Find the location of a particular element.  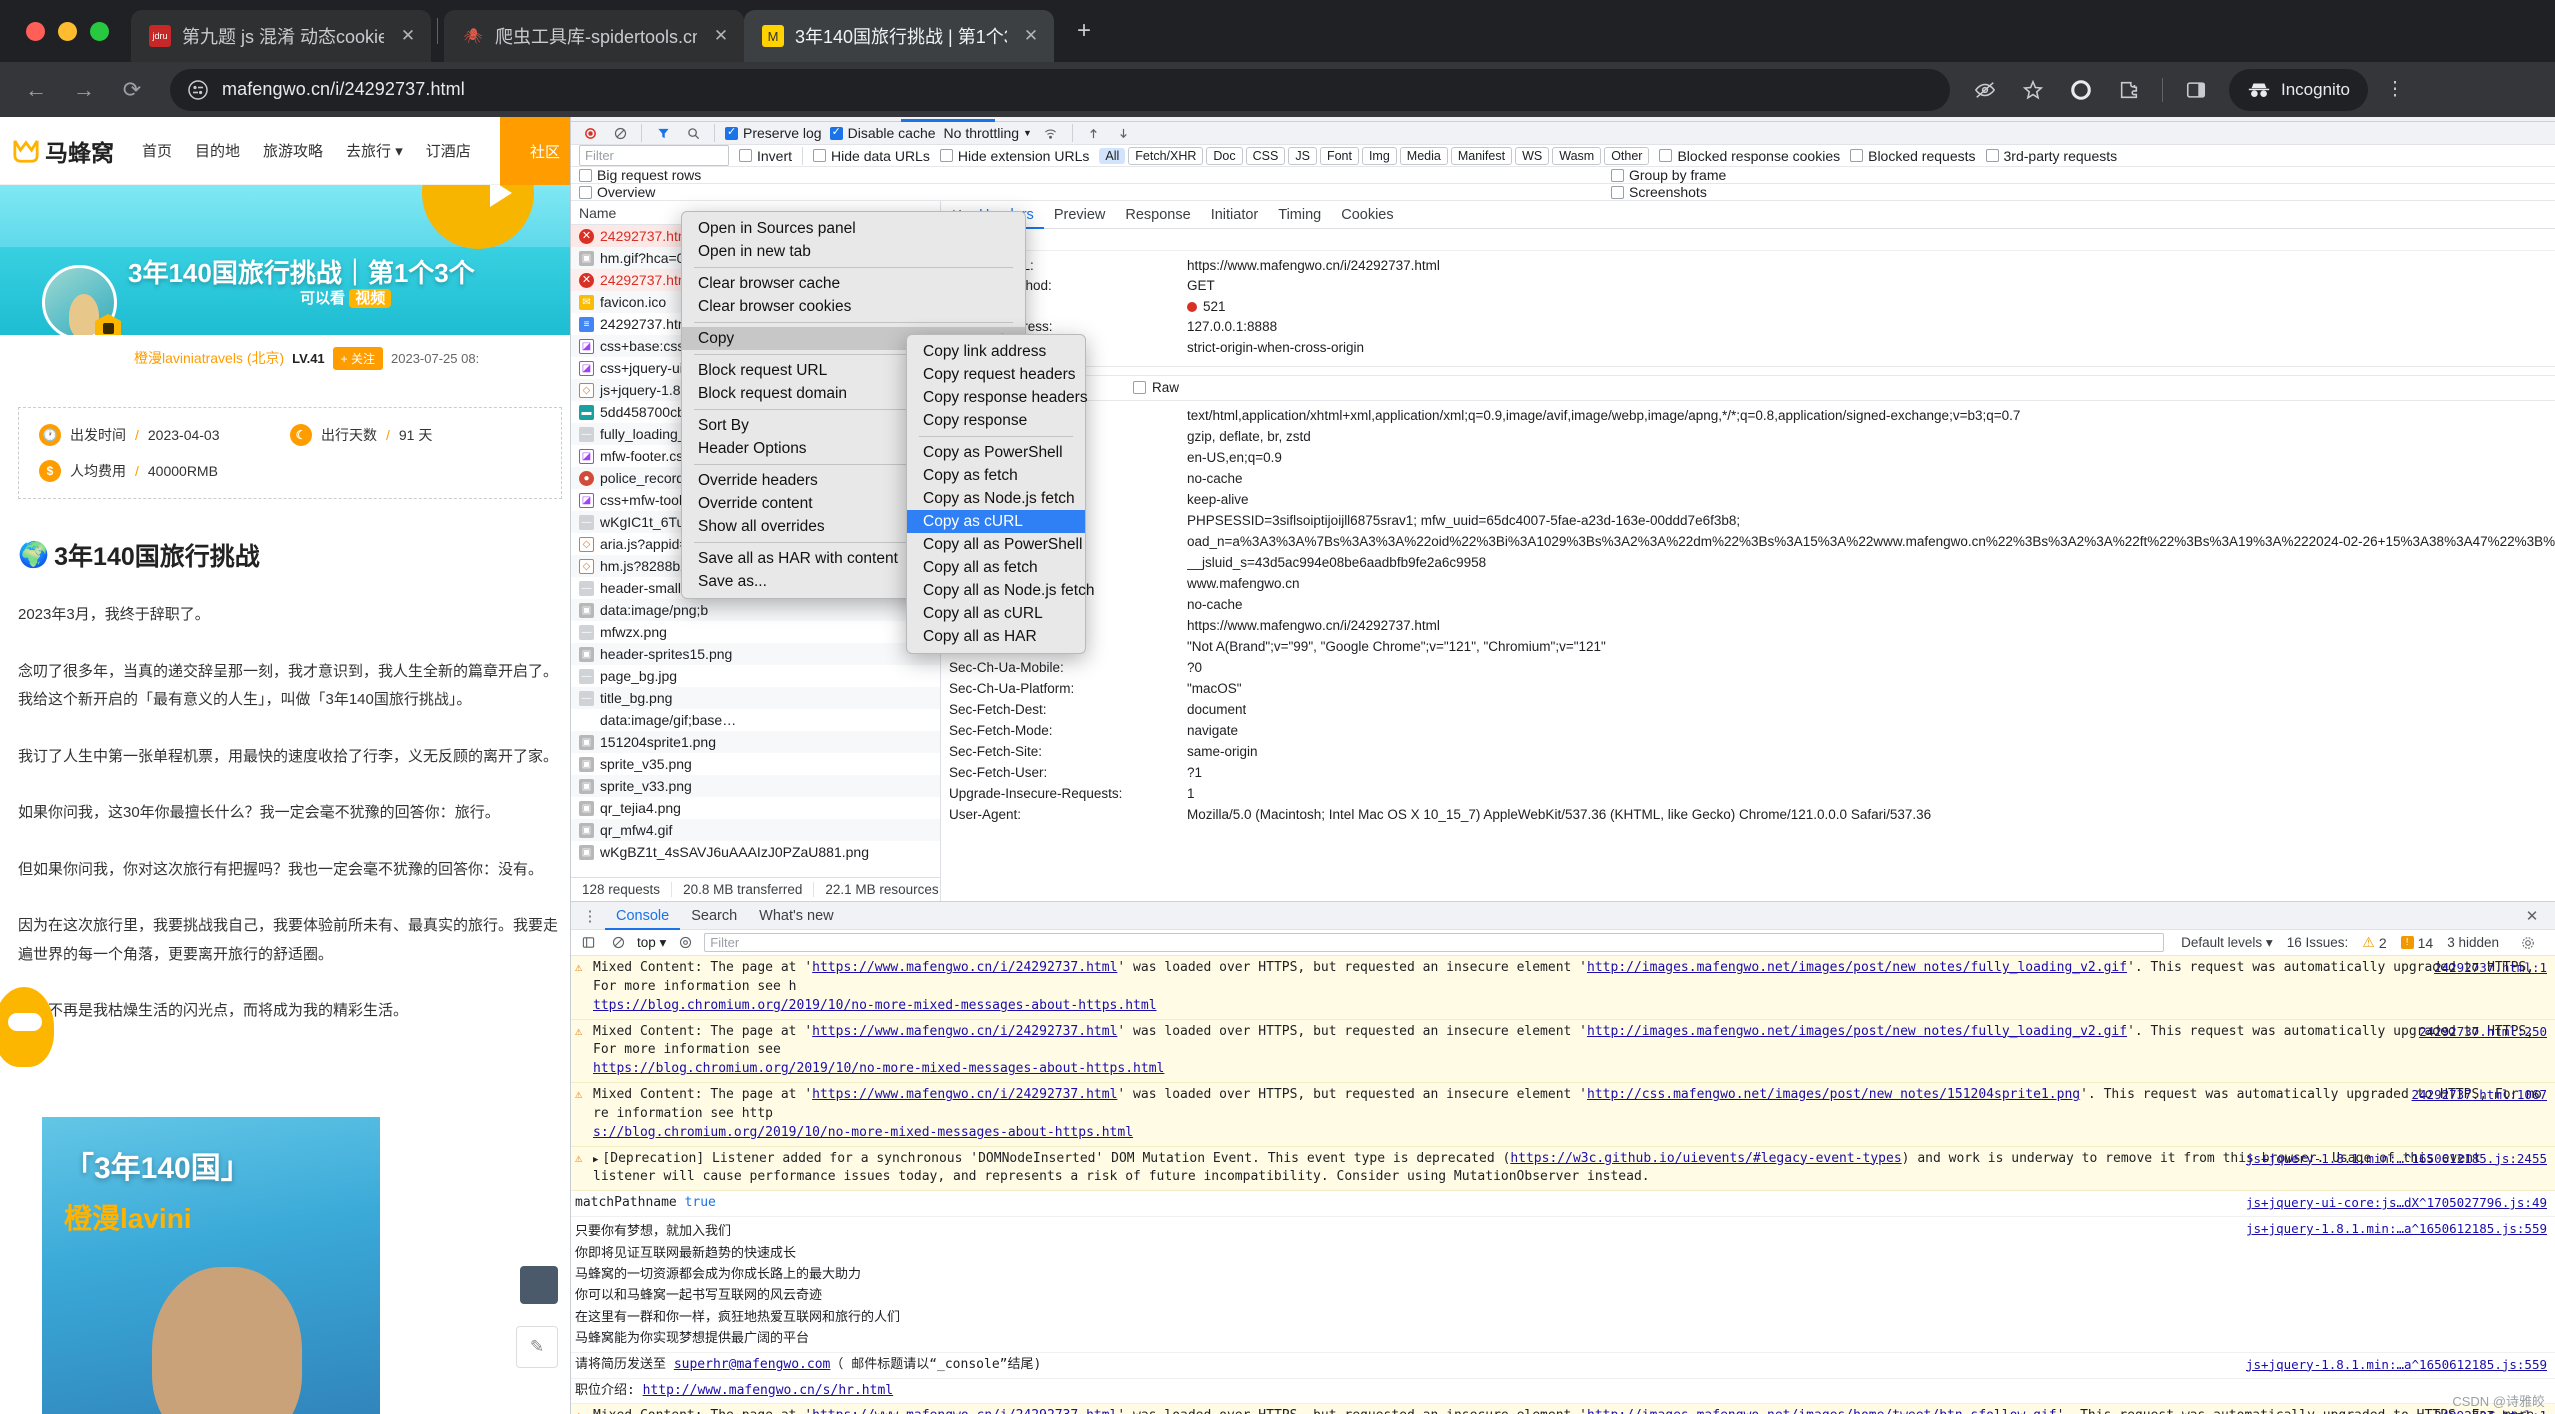

star-icon is located at coordinates (2033, 90).